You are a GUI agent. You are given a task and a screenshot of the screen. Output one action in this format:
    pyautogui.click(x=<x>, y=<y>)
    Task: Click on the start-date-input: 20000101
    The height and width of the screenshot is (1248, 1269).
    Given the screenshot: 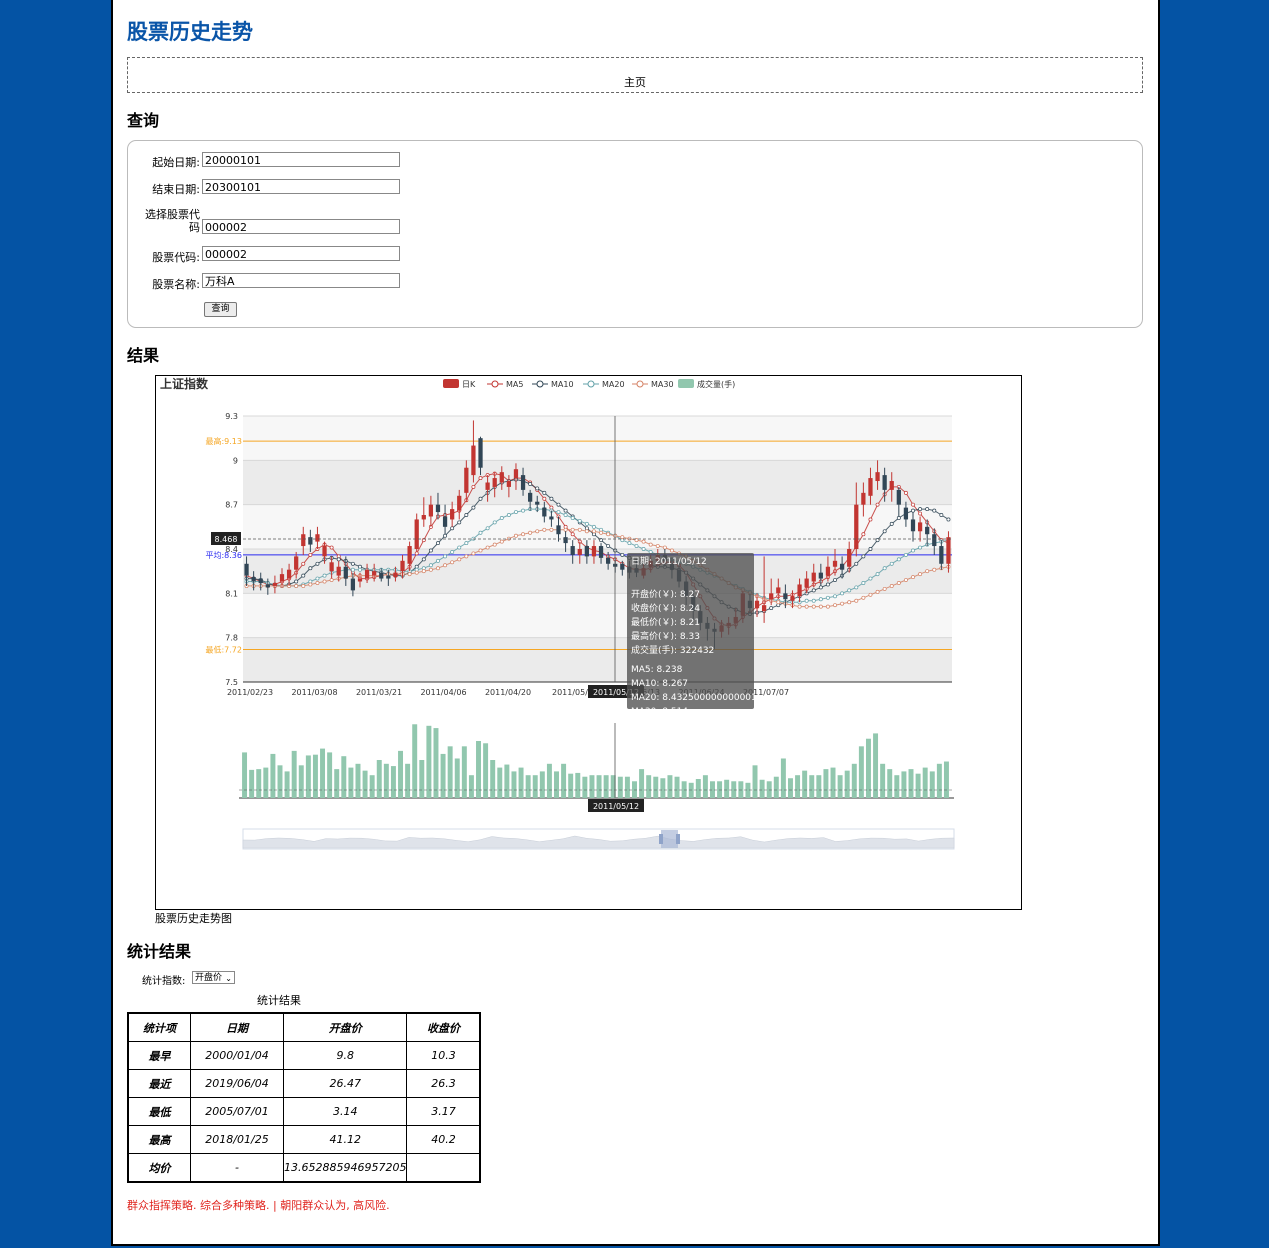 What is the action you would take?
    pyautogui.click(x=301, y=159)
    